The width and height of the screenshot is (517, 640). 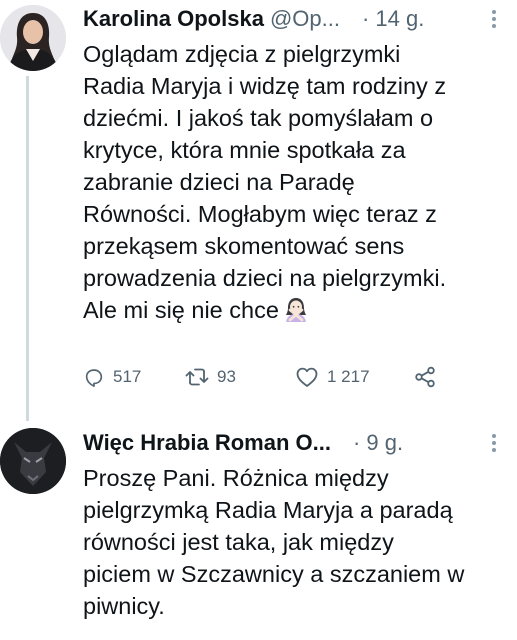 What do you see at coordinates (265, 278) in the screenshot?
I see `tweet-text-line: prowadzenia dzieci na pielgrzymki.` at bounding box center [265, 278].